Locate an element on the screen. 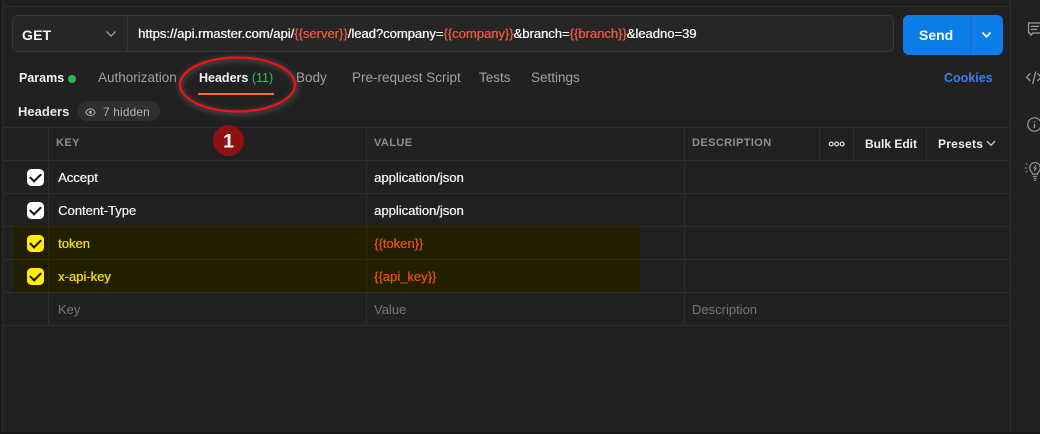 The height and width of the screenshot is (434, 1040). svg-text: 1 is located at coordinates (228, 142).